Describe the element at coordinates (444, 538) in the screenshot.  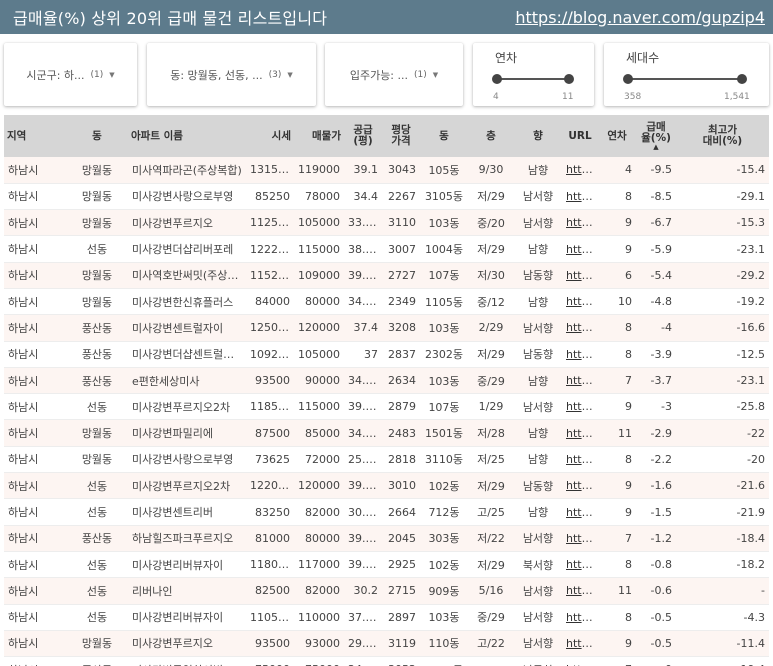
I see `cell-building: 303동` at that location.